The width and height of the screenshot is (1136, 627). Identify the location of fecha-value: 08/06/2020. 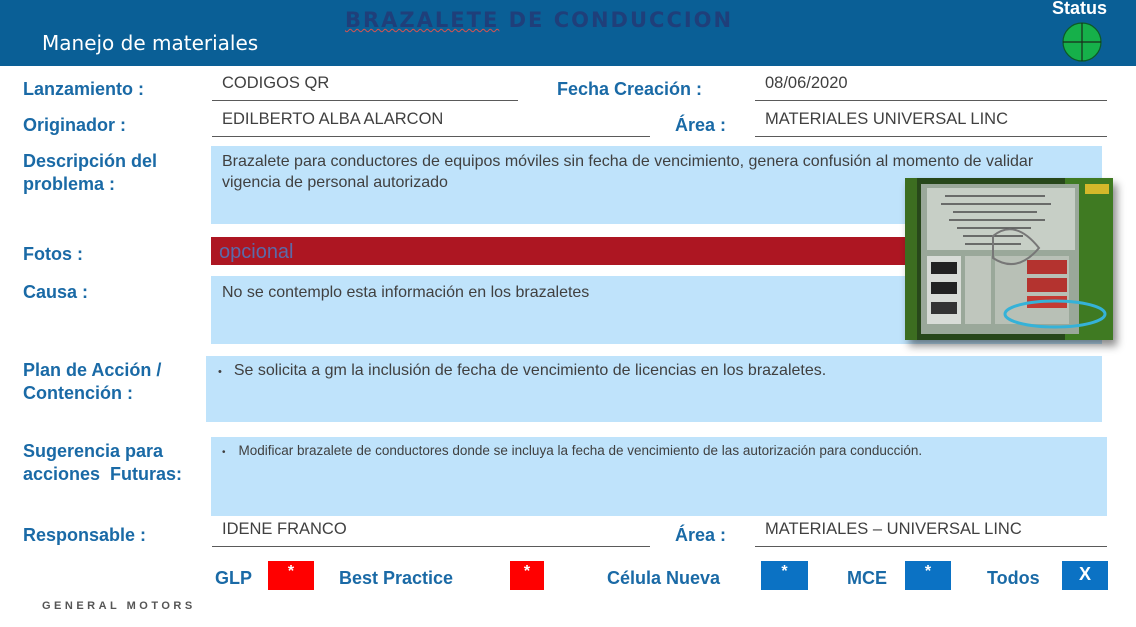
(806, 83).